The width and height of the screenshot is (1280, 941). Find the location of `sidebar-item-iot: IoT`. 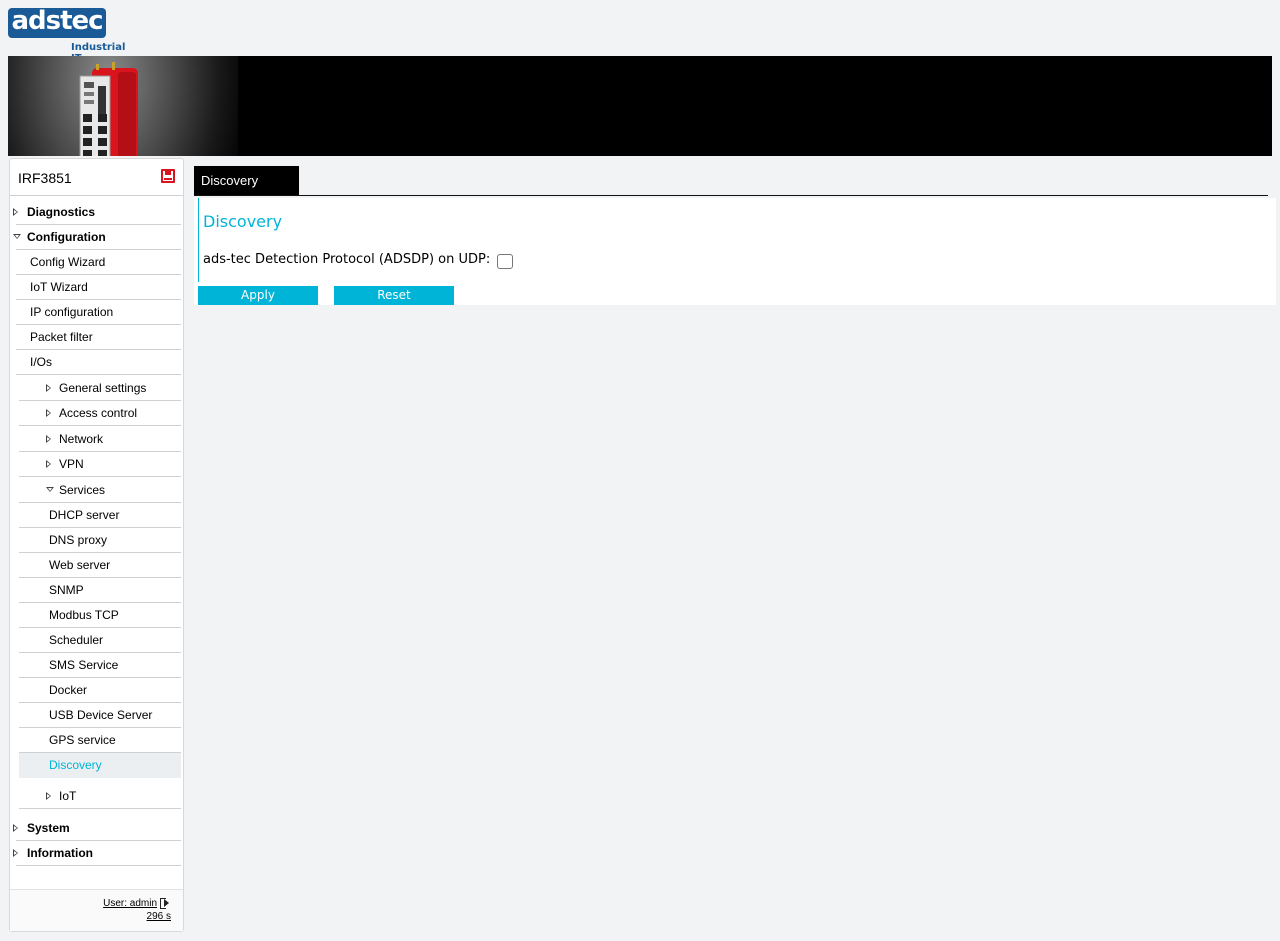

sidebar-item-iot: IoT is located at coordinates (100, 796).